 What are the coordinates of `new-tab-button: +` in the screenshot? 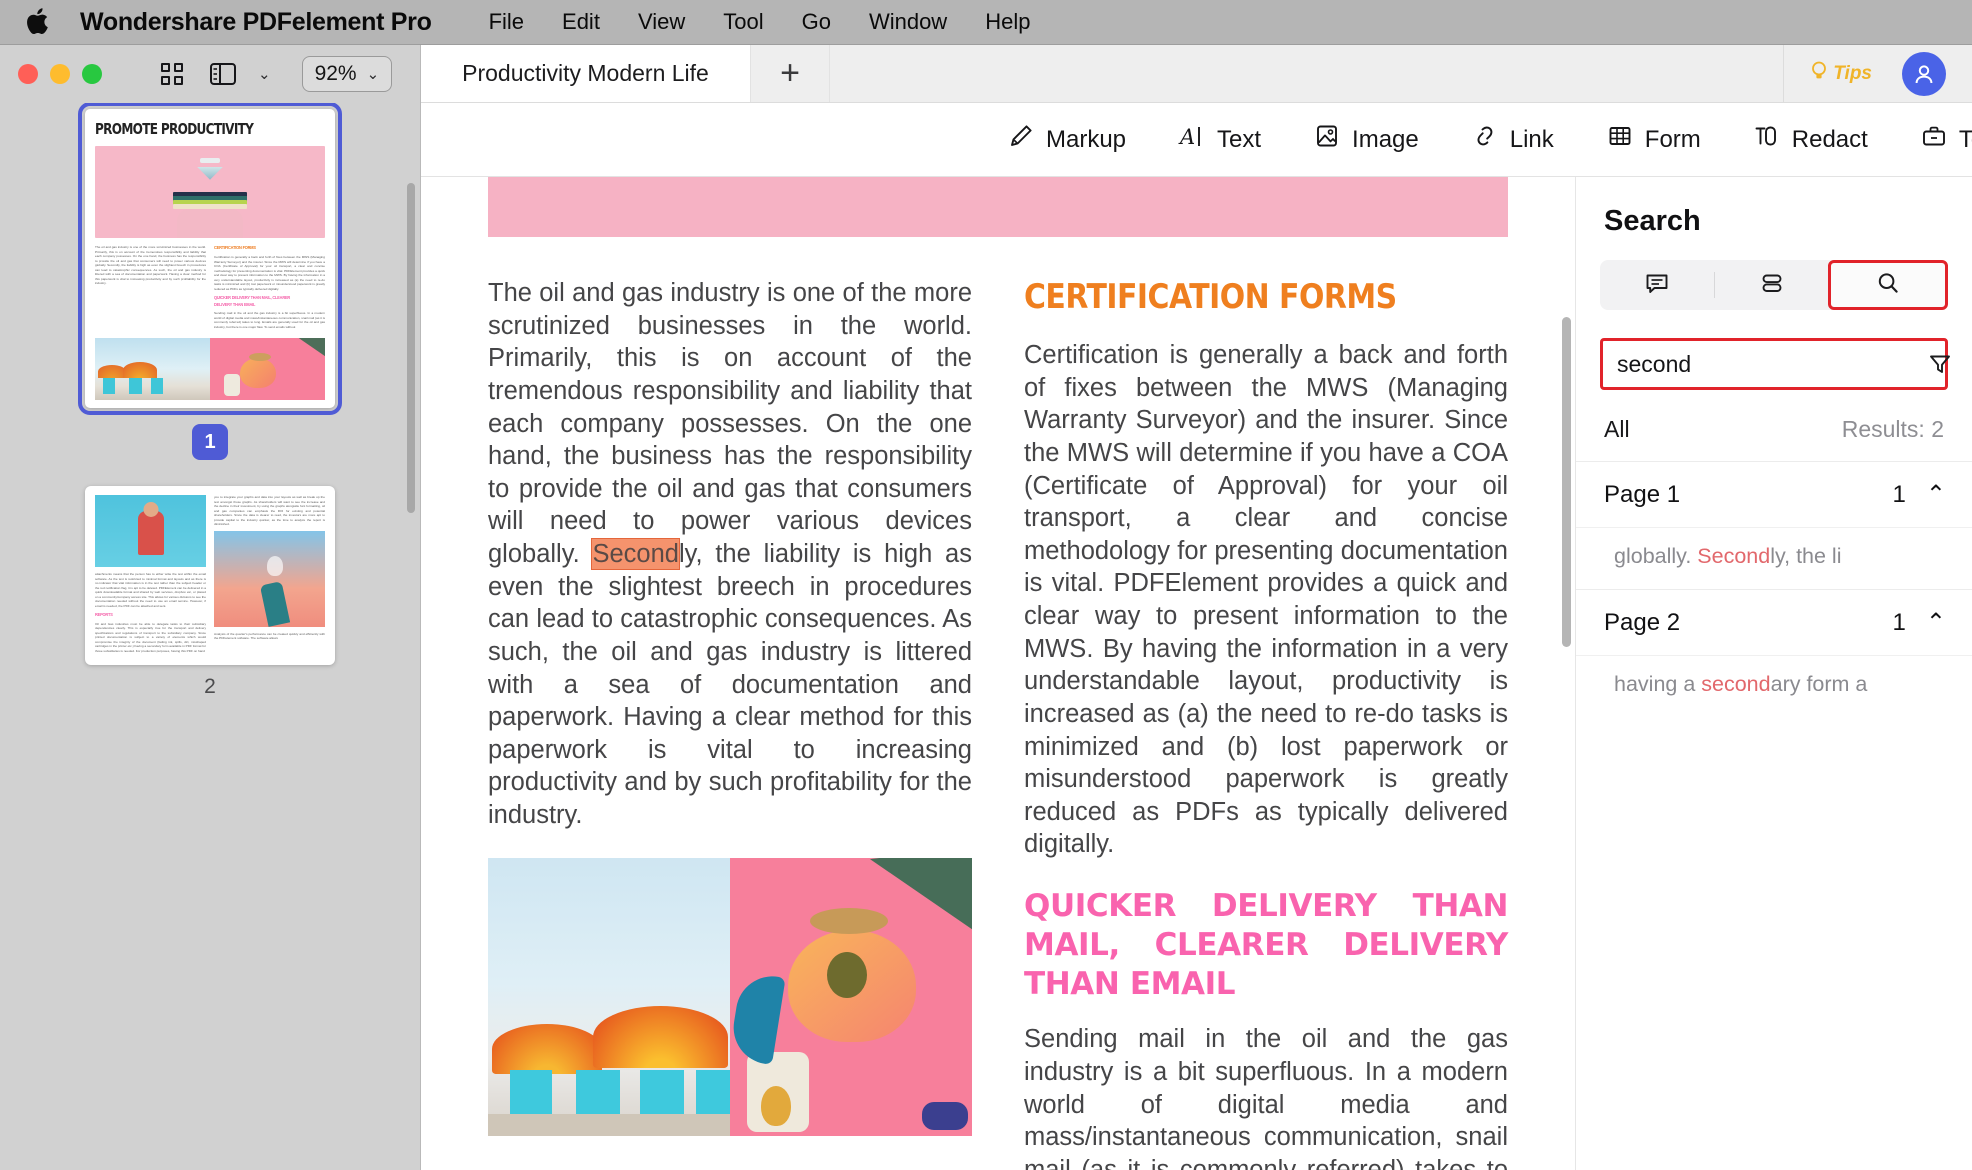 It's located at (790, 73).